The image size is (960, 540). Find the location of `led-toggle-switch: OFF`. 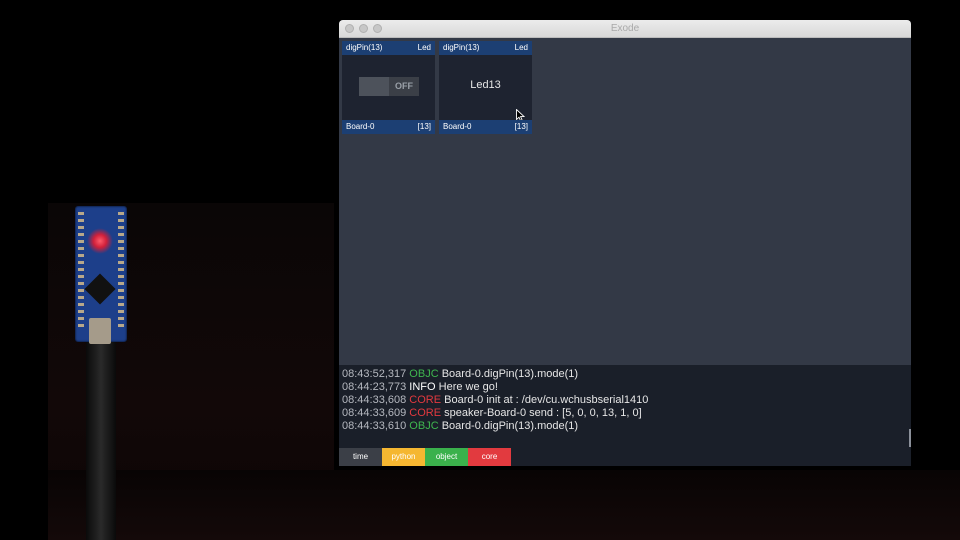

led-toggle-switch: OFF is located at coordinates (389, 86).